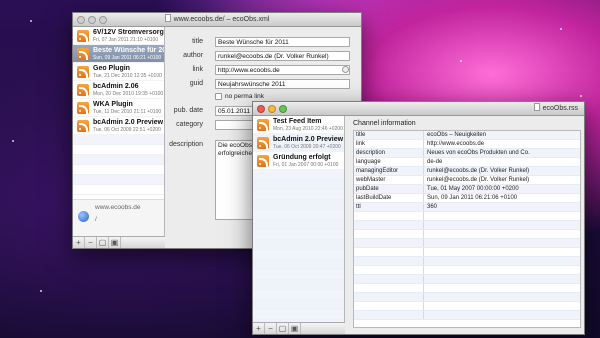  Describe the element at coordinates (282, 70) in the screenshot. I see `link-field: http://www.ecoobs.de` at that location.